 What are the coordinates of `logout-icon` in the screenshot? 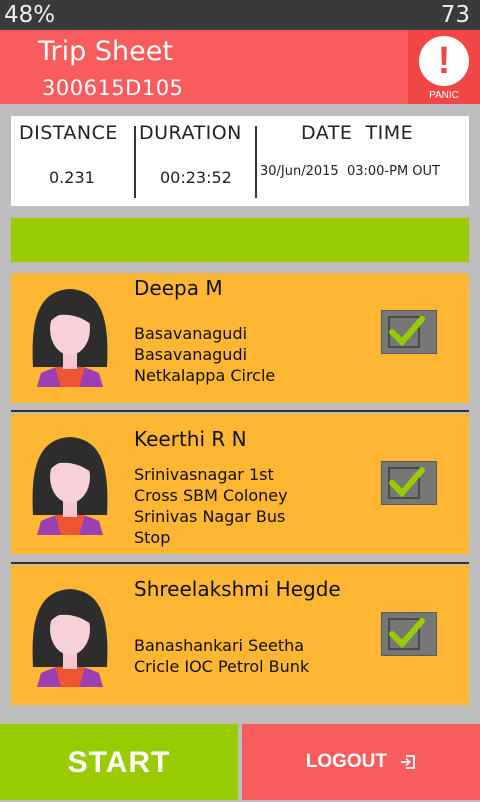 It's located at (408, 762).